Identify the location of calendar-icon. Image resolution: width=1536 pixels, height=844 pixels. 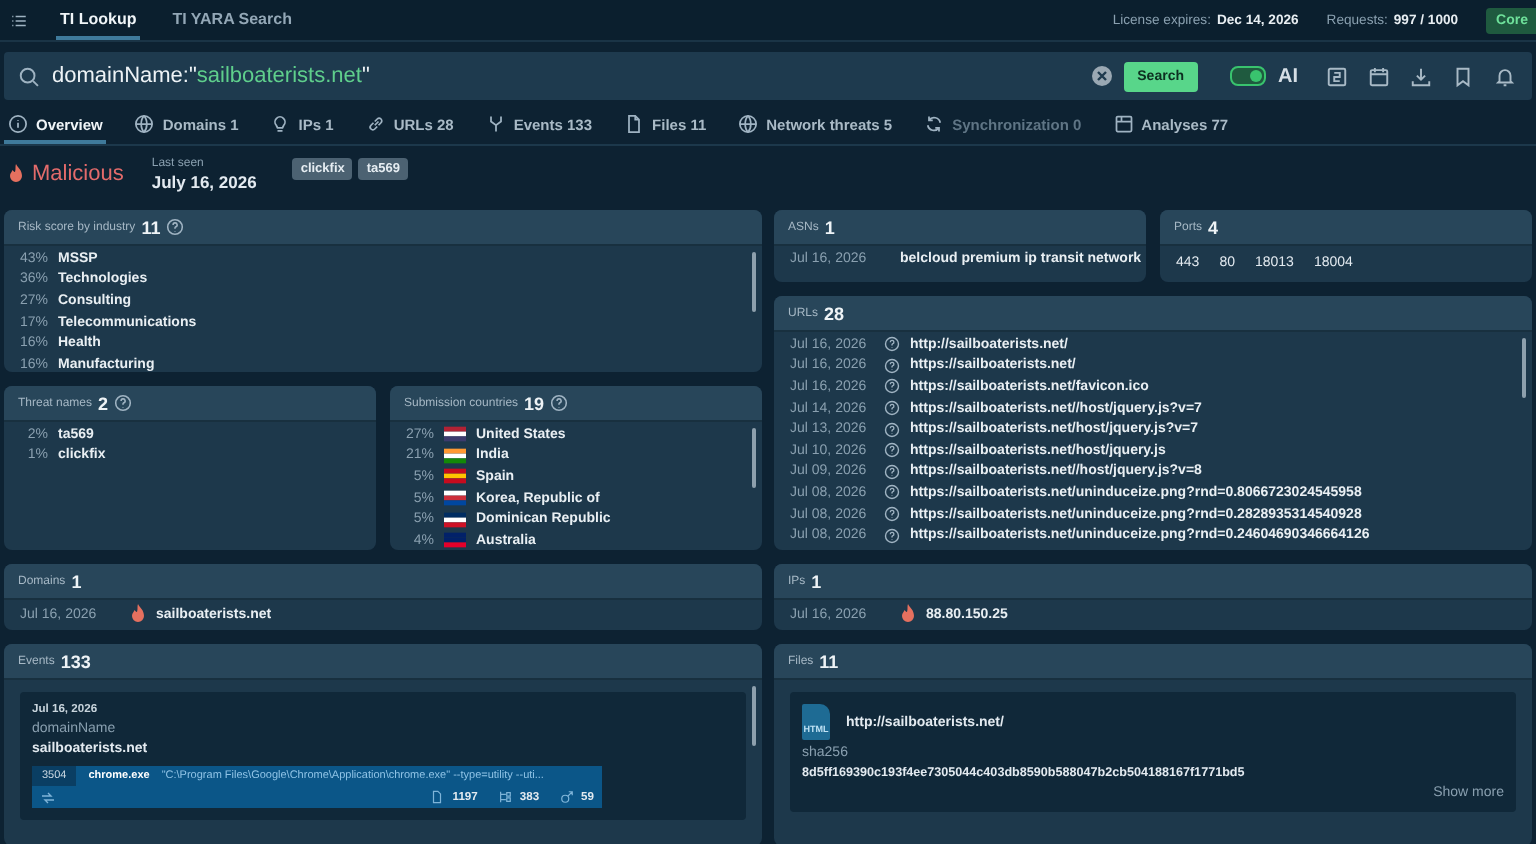
(1379, 76).